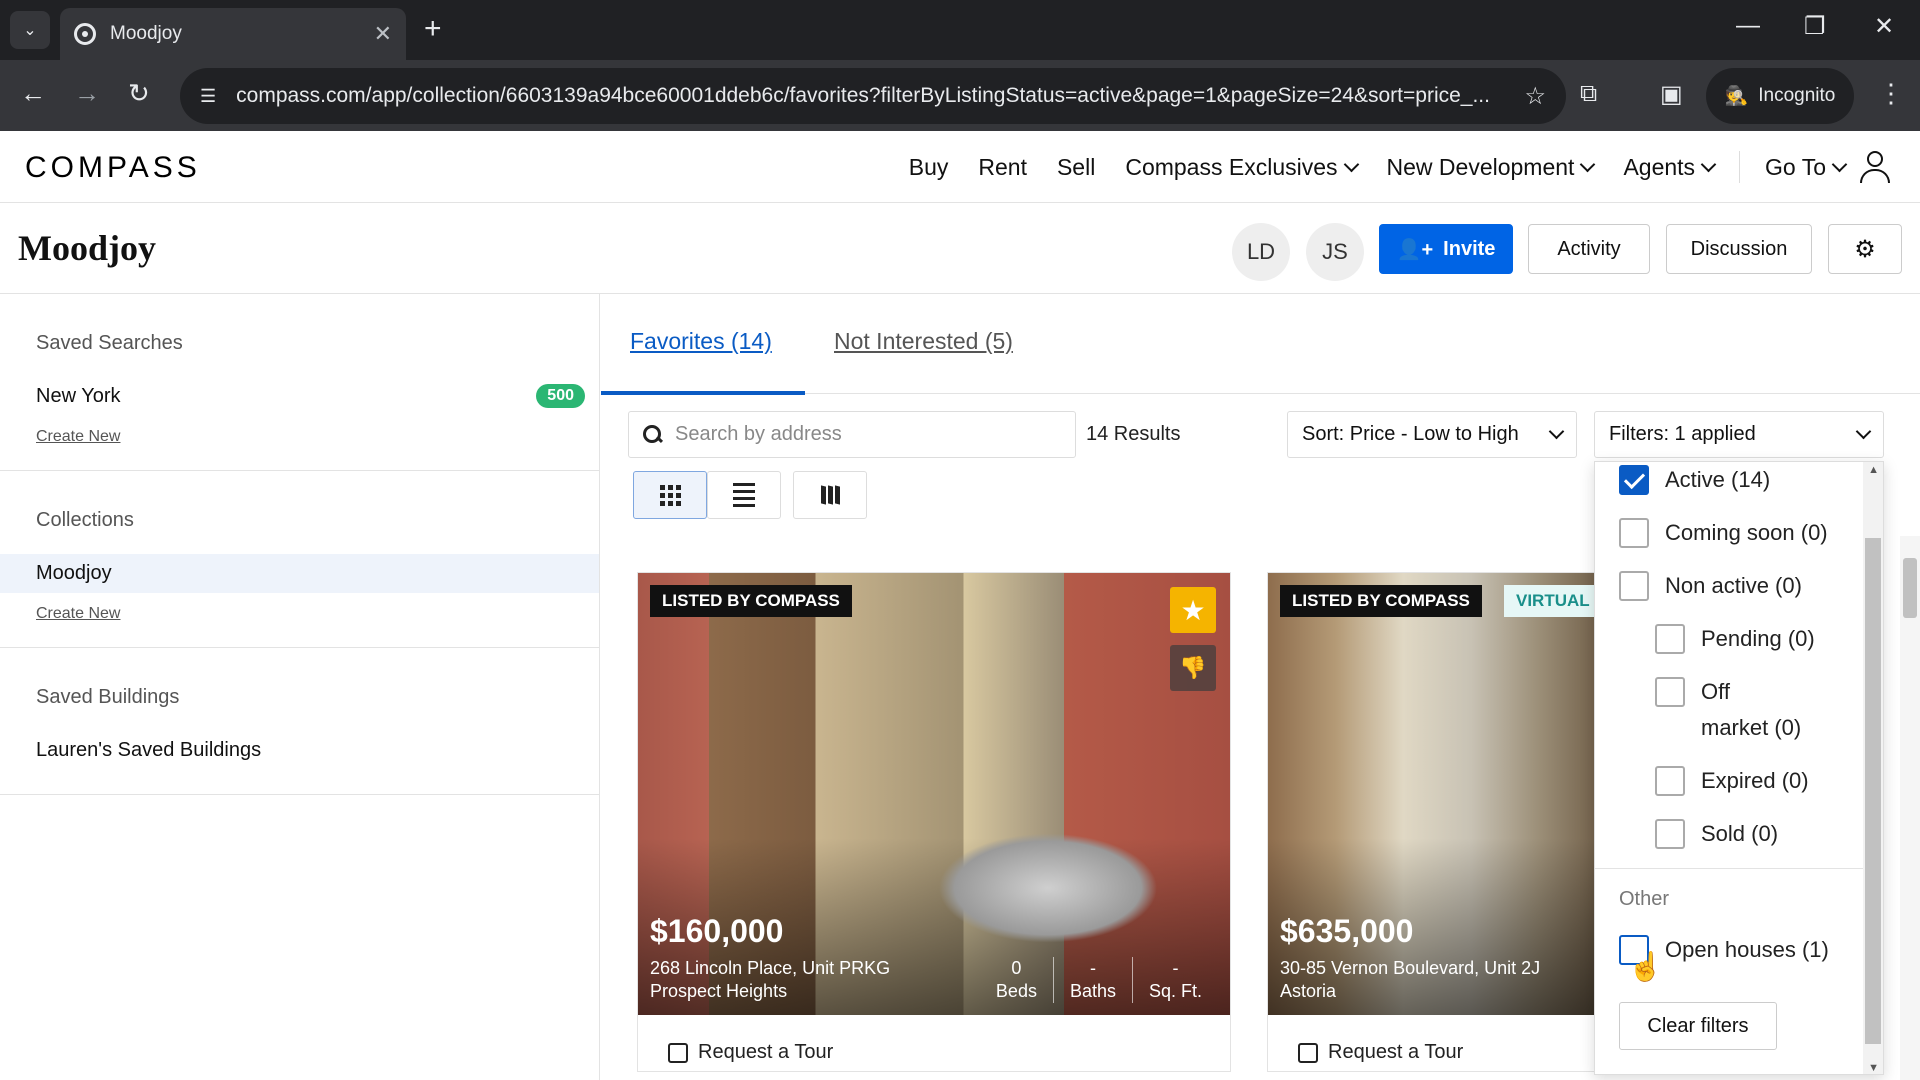 This screenshot has width=1920, height=1080. What do you see at coordinates (1884, 26) in the screenshot?
I see `close-window-icon: ✕` at bounding box center [1884, 26].